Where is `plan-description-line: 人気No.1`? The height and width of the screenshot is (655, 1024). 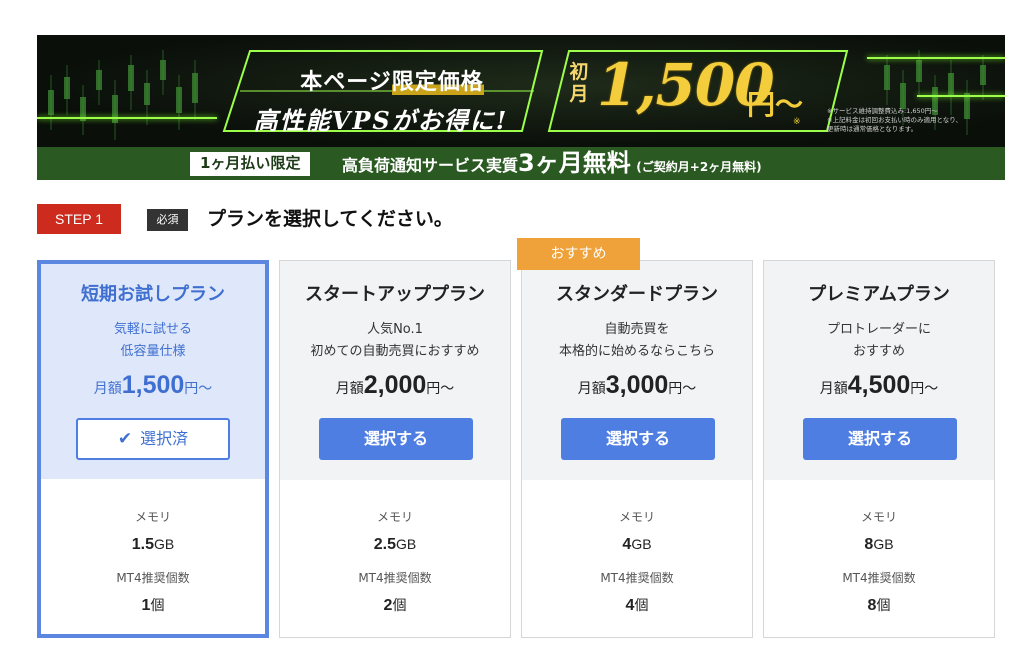 plan-description-line: 人気No.1 is located at coordinates (395, 329).